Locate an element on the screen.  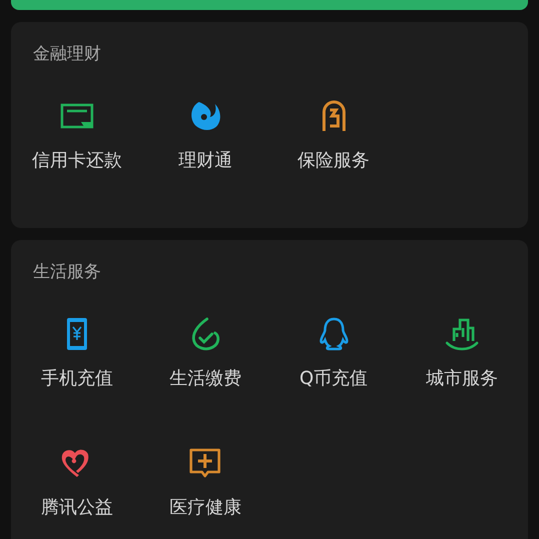
section-title: 金融理财 is located at coordinates (67, 54).